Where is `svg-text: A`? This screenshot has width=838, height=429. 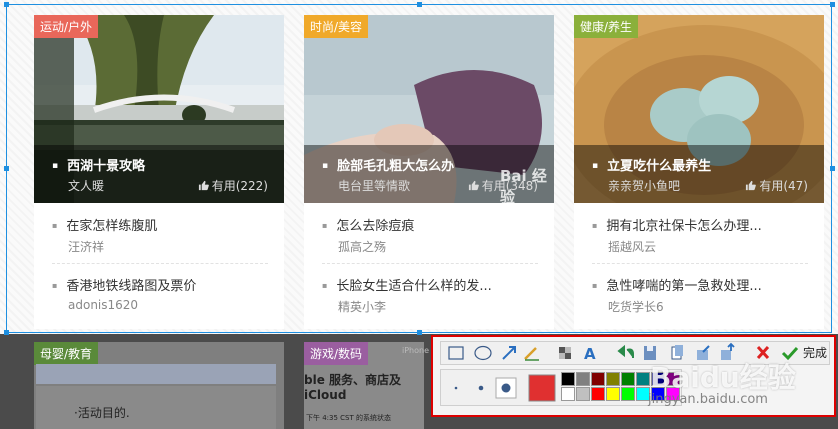
svg-text: A is located at coordinates (590, 354).